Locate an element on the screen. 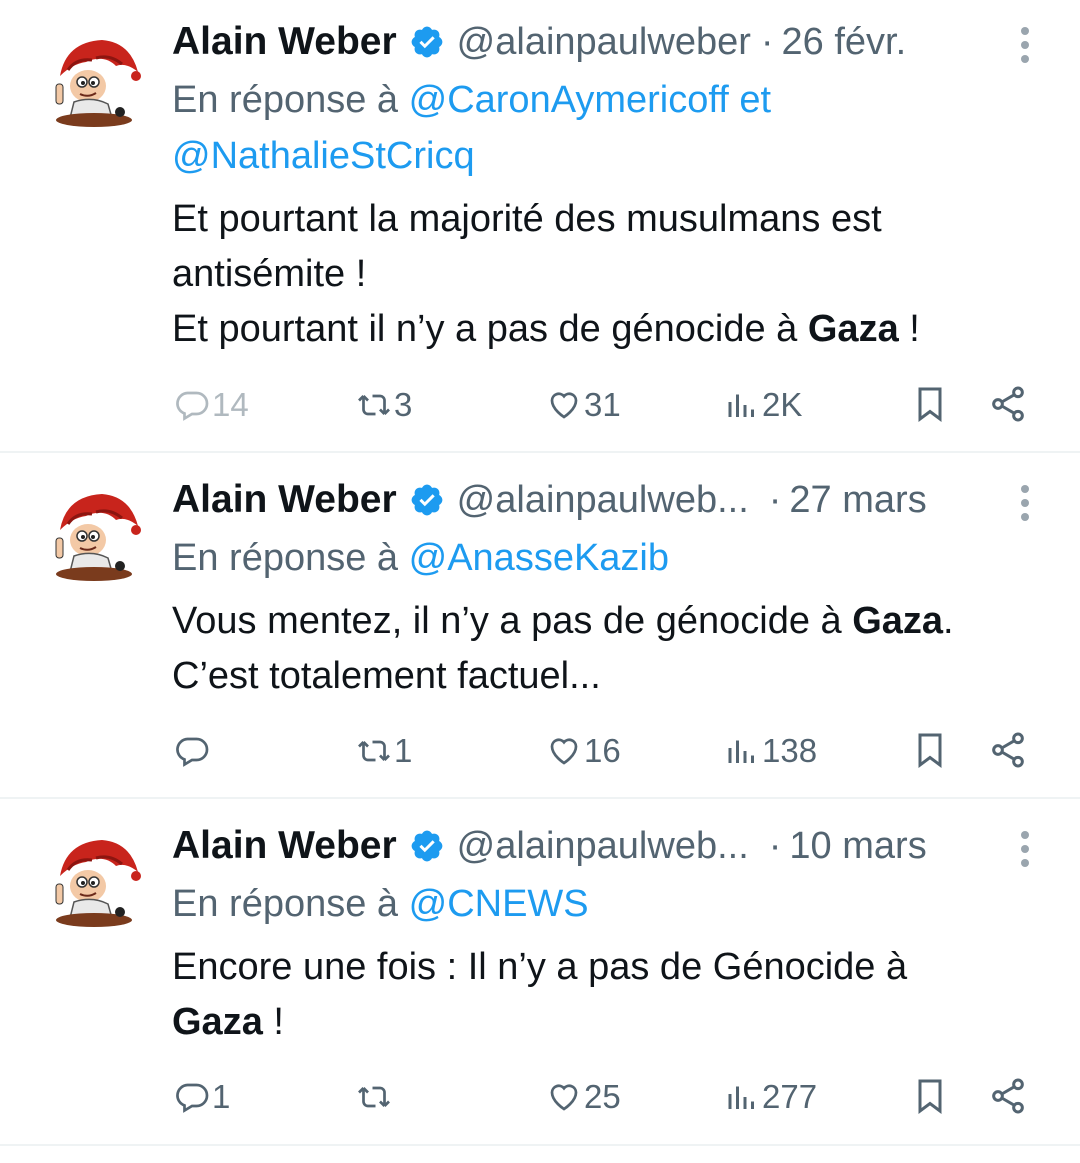 This screenshot has width=1080, height=1163. like-count: 16 is located at coordinates (602, 750).